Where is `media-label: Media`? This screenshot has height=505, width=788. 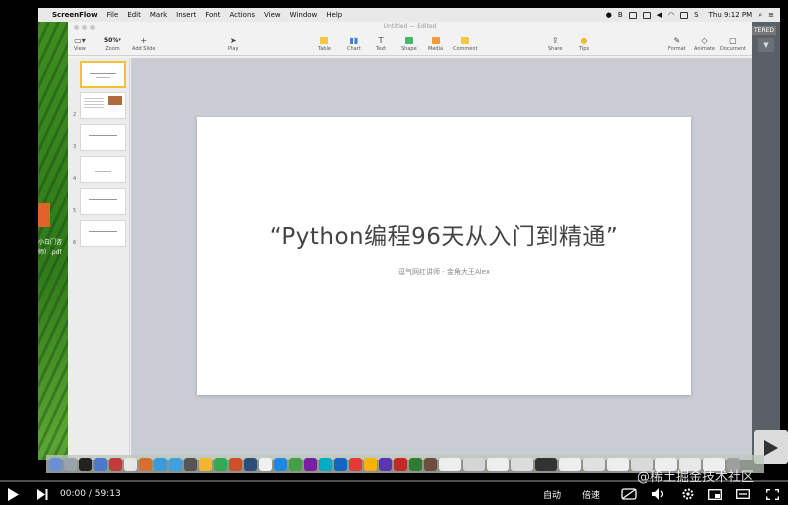 media-label: Media is located at coordinates (436, 49).